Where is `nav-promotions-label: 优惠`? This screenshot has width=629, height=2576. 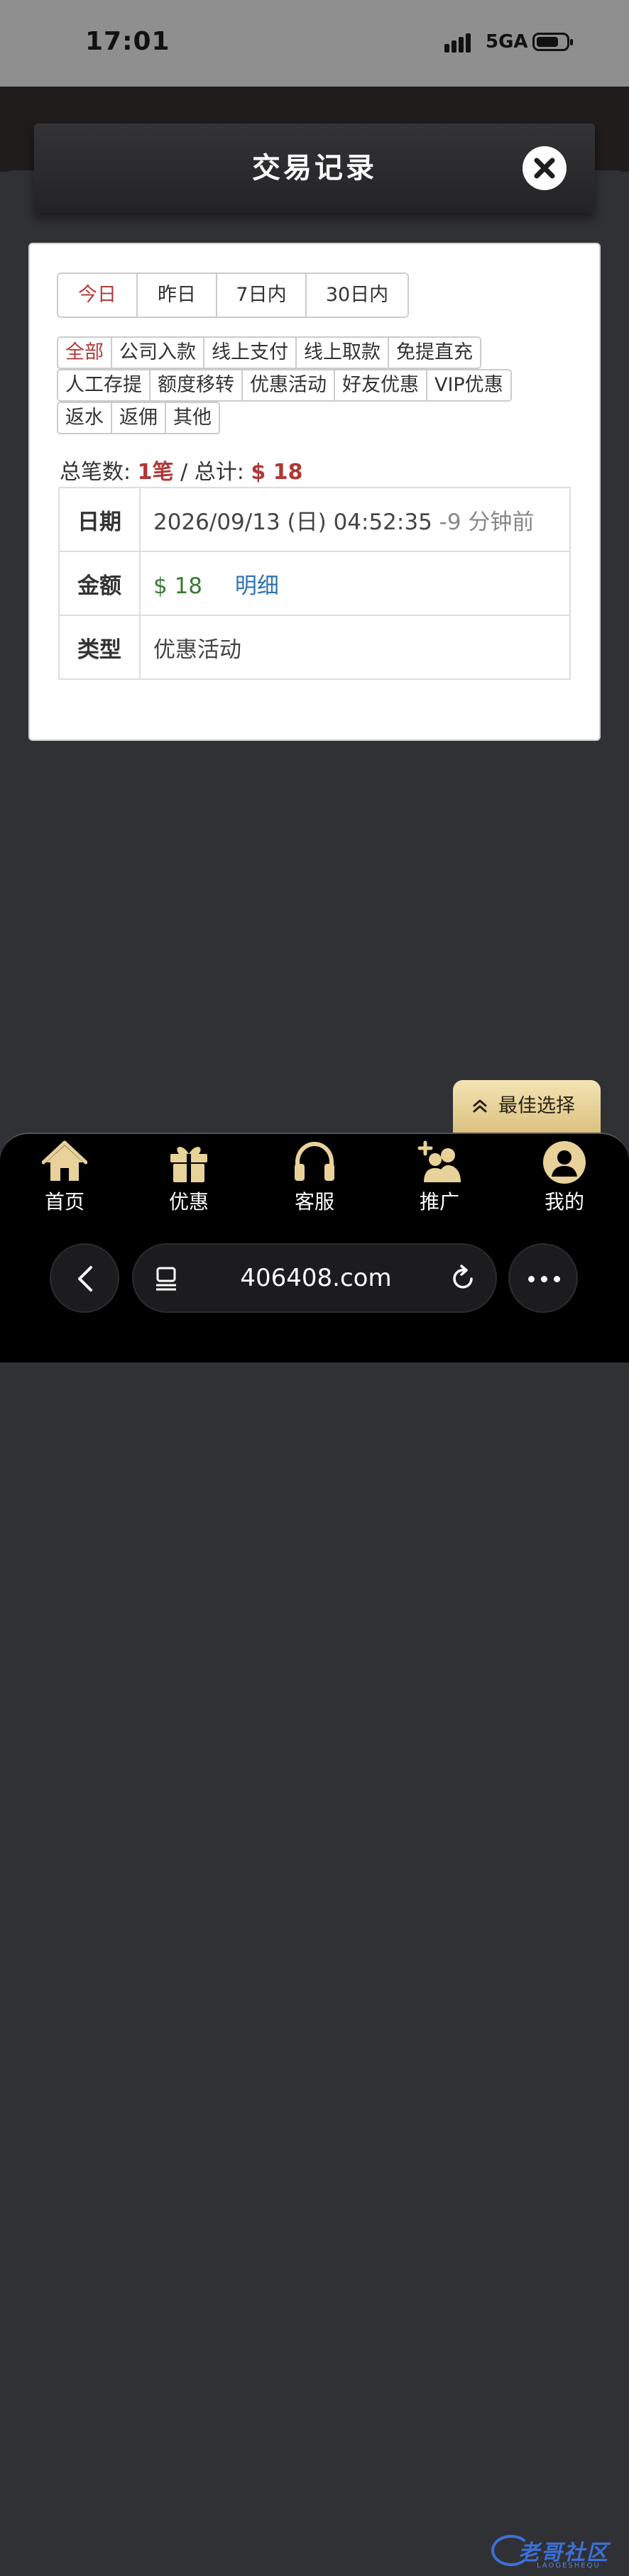
nav-promotions-label: 优惠 is located at coordinates (188, 1201).